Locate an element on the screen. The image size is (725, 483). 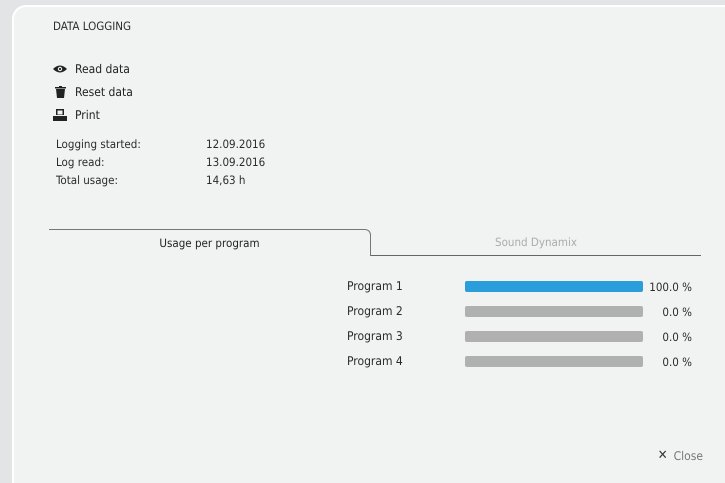
info-value: 12.09.2016 is located at coordinates (236, 144).